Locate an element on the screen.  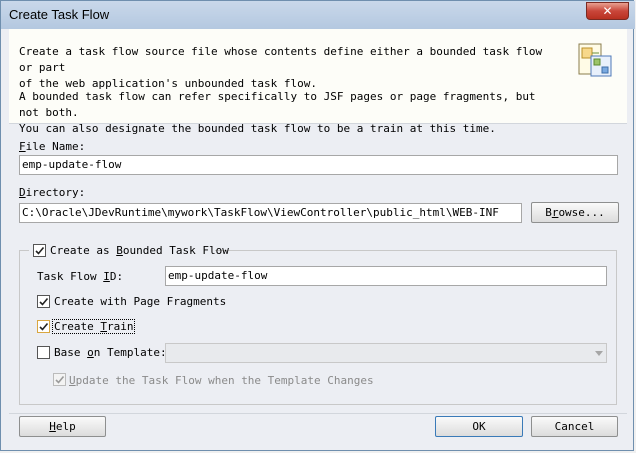
task-flow-wizard-icon is located at coordinates (595, 60).